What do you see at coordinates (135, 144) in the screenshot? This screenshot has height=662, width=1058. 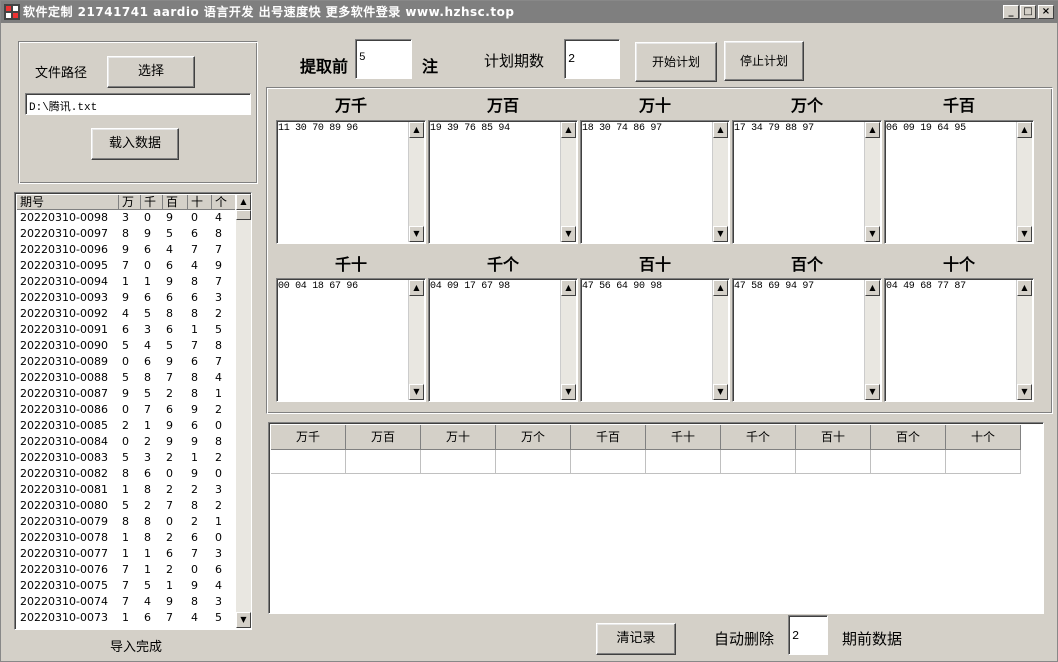 I see `load-data-button: 载入数据` at bounding box center [135, 144].